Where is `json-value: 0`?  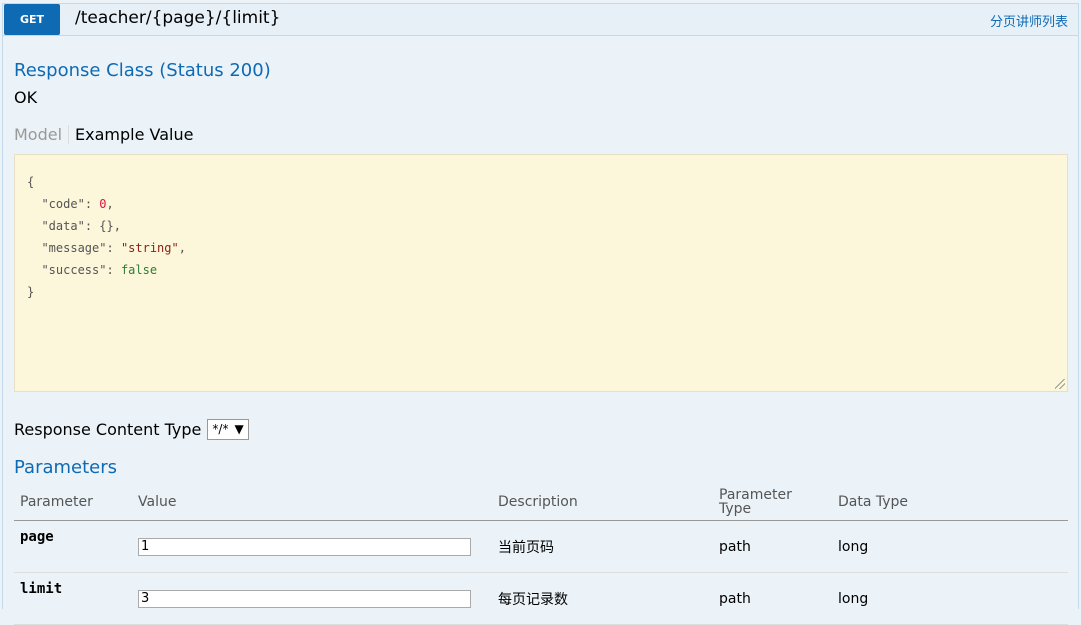 json-value: 0 is located at coordinates (103, 204).